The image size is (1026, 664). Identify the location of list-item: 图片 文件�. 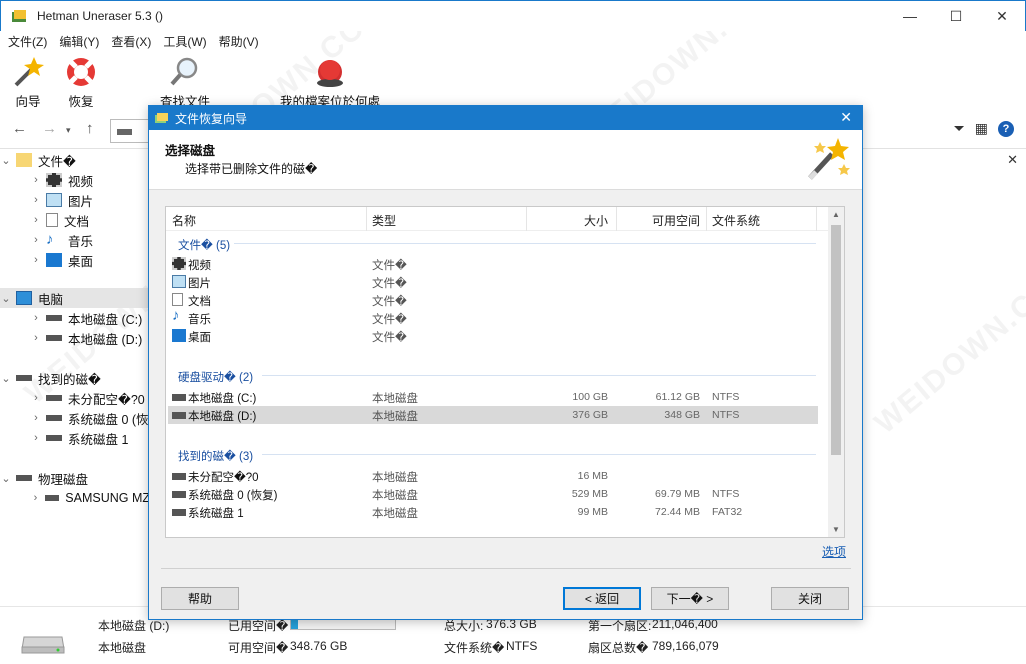
(493, 282).